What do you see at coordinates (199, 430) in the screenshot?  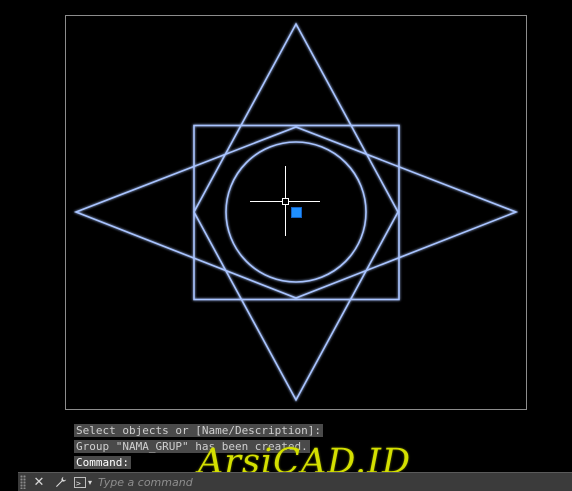 I see `history-line: Select objects or [Name/Description]:` at bounding box center [199, 430].